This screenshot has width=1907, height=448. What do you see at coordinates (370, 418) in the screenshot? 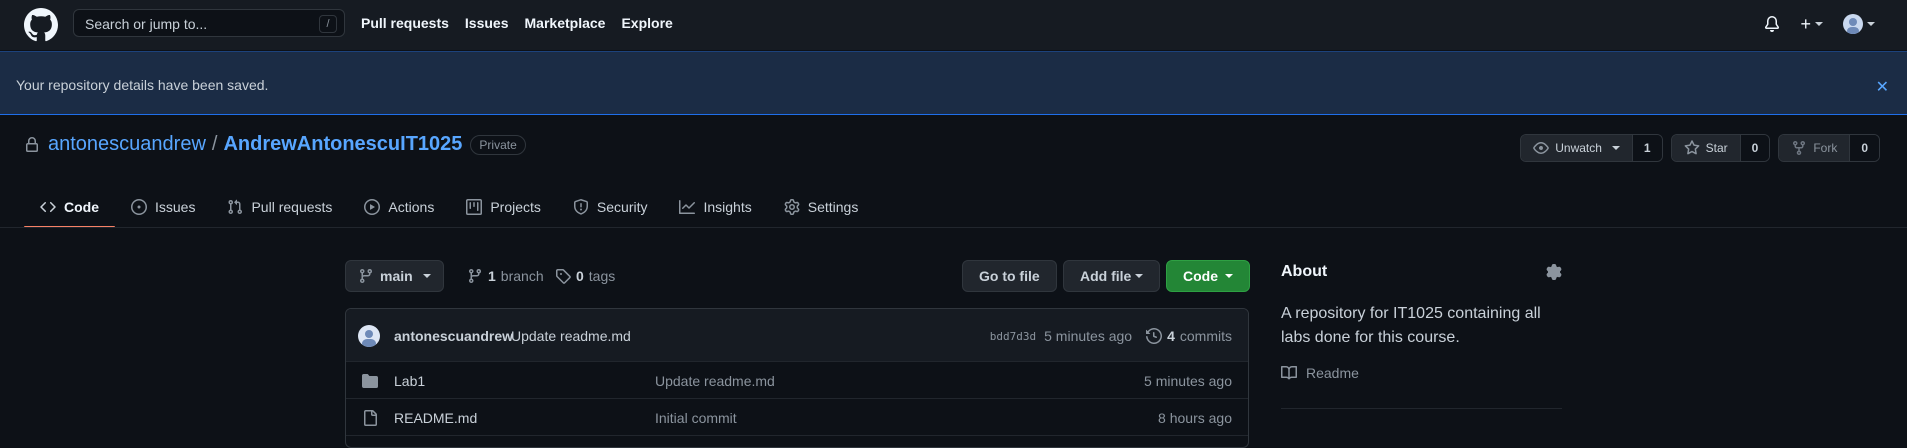
I see `file-icon` at bounding box center [370, 418].